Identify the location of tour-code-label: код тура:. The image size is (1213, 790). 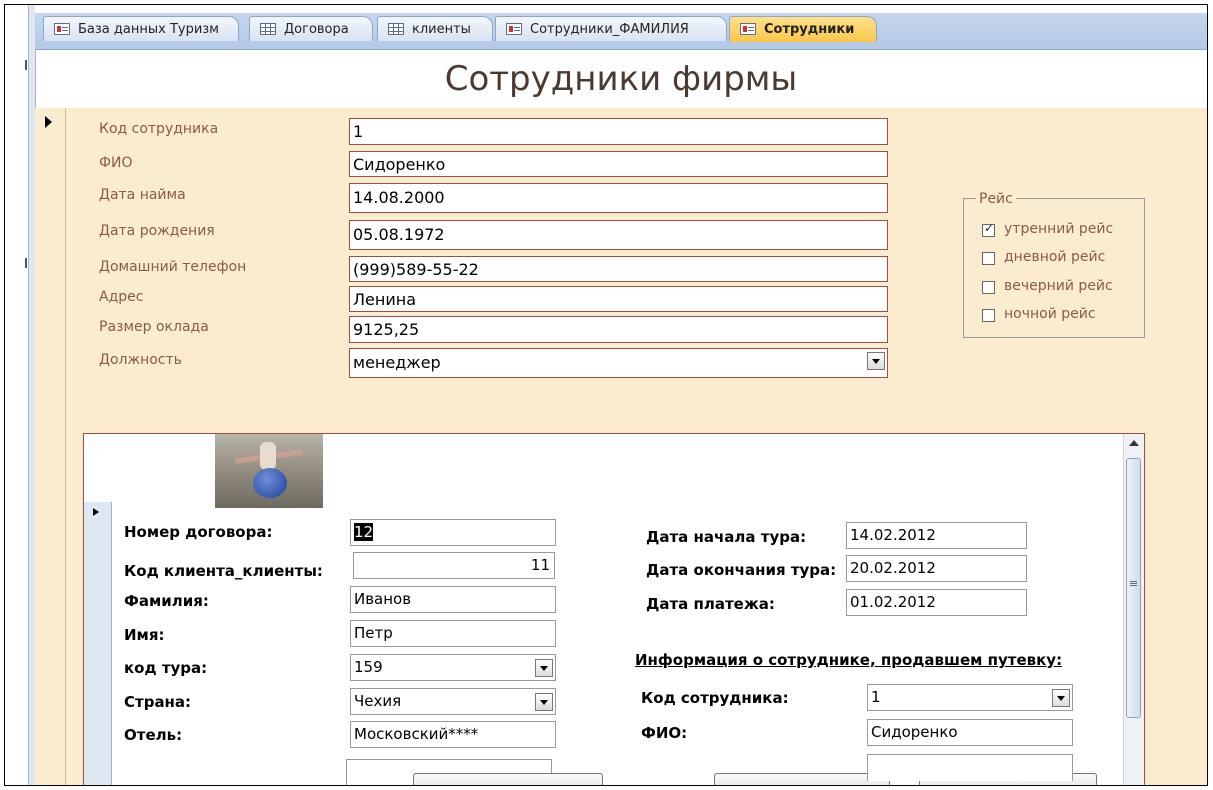
(166, 668).